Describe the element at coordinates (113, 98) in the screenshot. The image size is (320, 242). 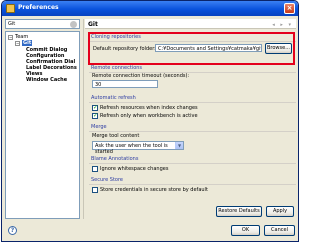
I see `auto-refresh-group-header: Automatic refresh` at that location.